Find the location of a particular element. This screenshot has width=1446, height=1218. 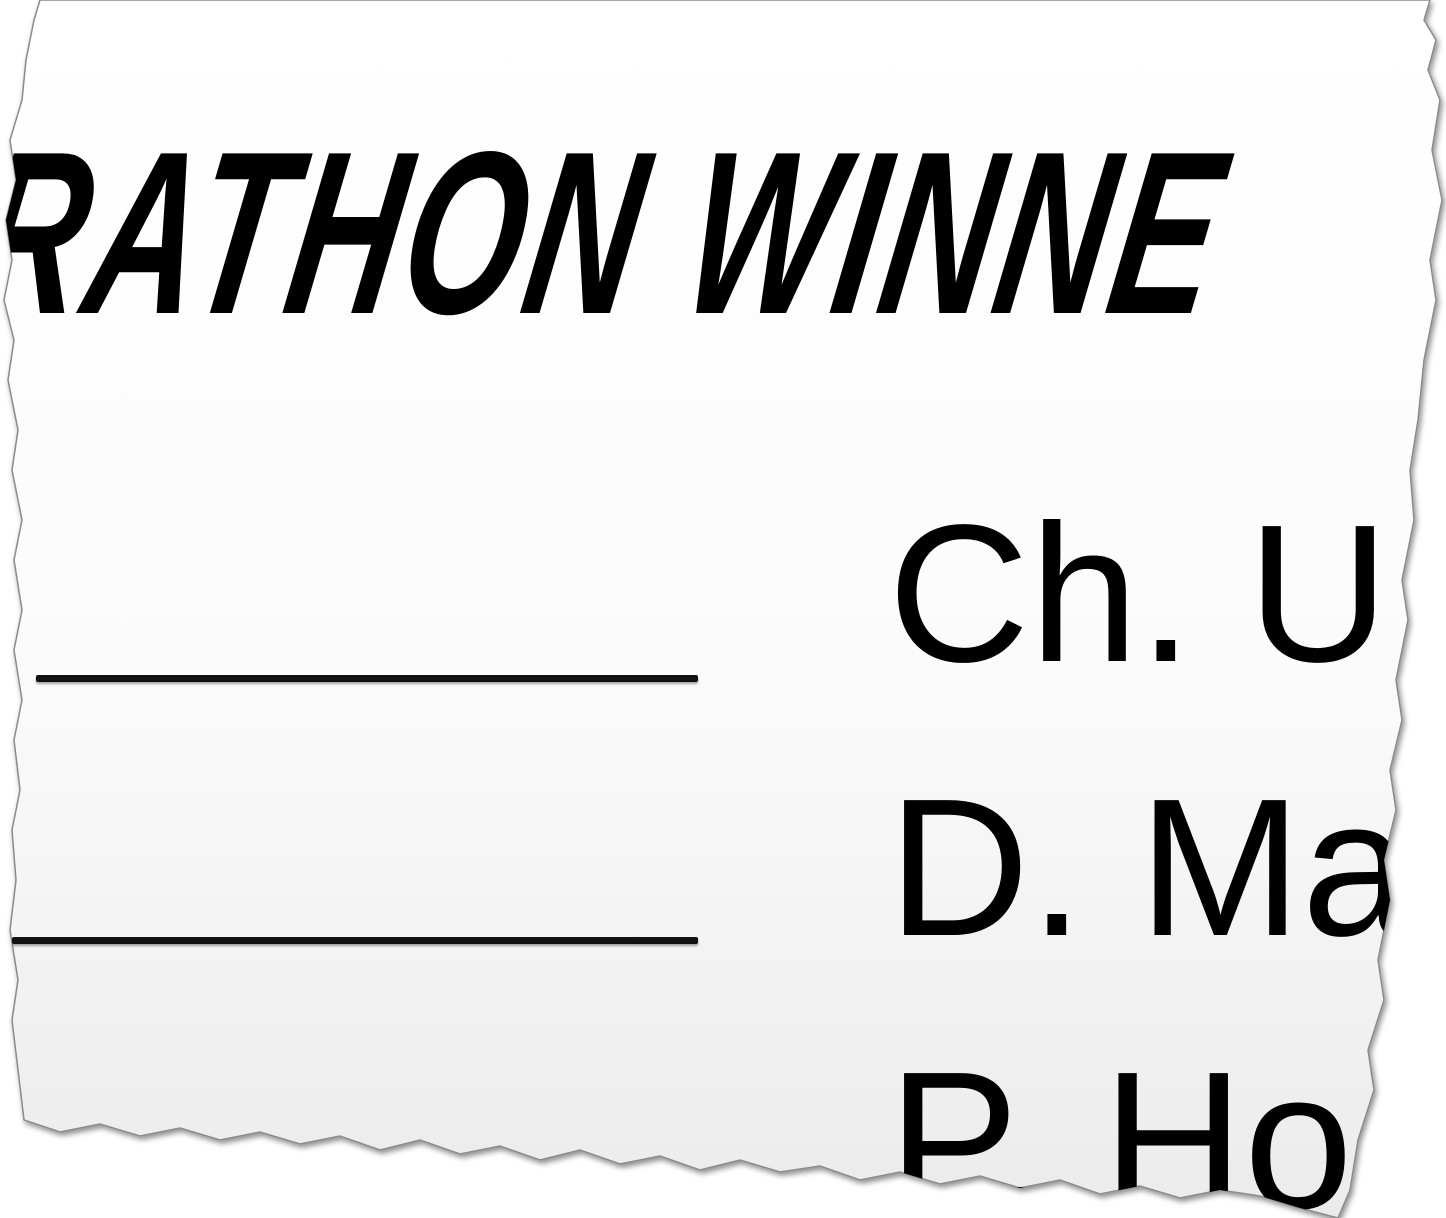

winner-name: Ch. U is located at coordinates (1139, 593).